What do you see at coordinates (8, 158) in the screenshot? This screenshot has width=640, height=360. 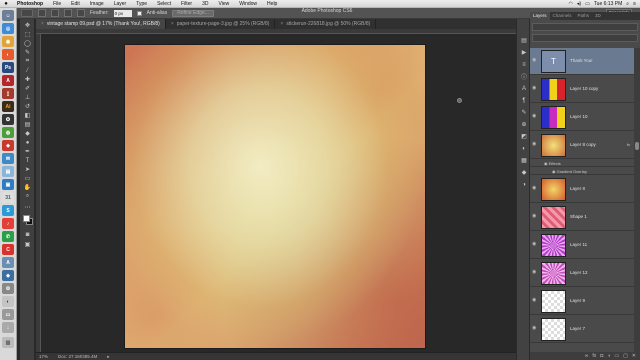 I see `mail-icon: ✉` at bounding box center [8, 158].